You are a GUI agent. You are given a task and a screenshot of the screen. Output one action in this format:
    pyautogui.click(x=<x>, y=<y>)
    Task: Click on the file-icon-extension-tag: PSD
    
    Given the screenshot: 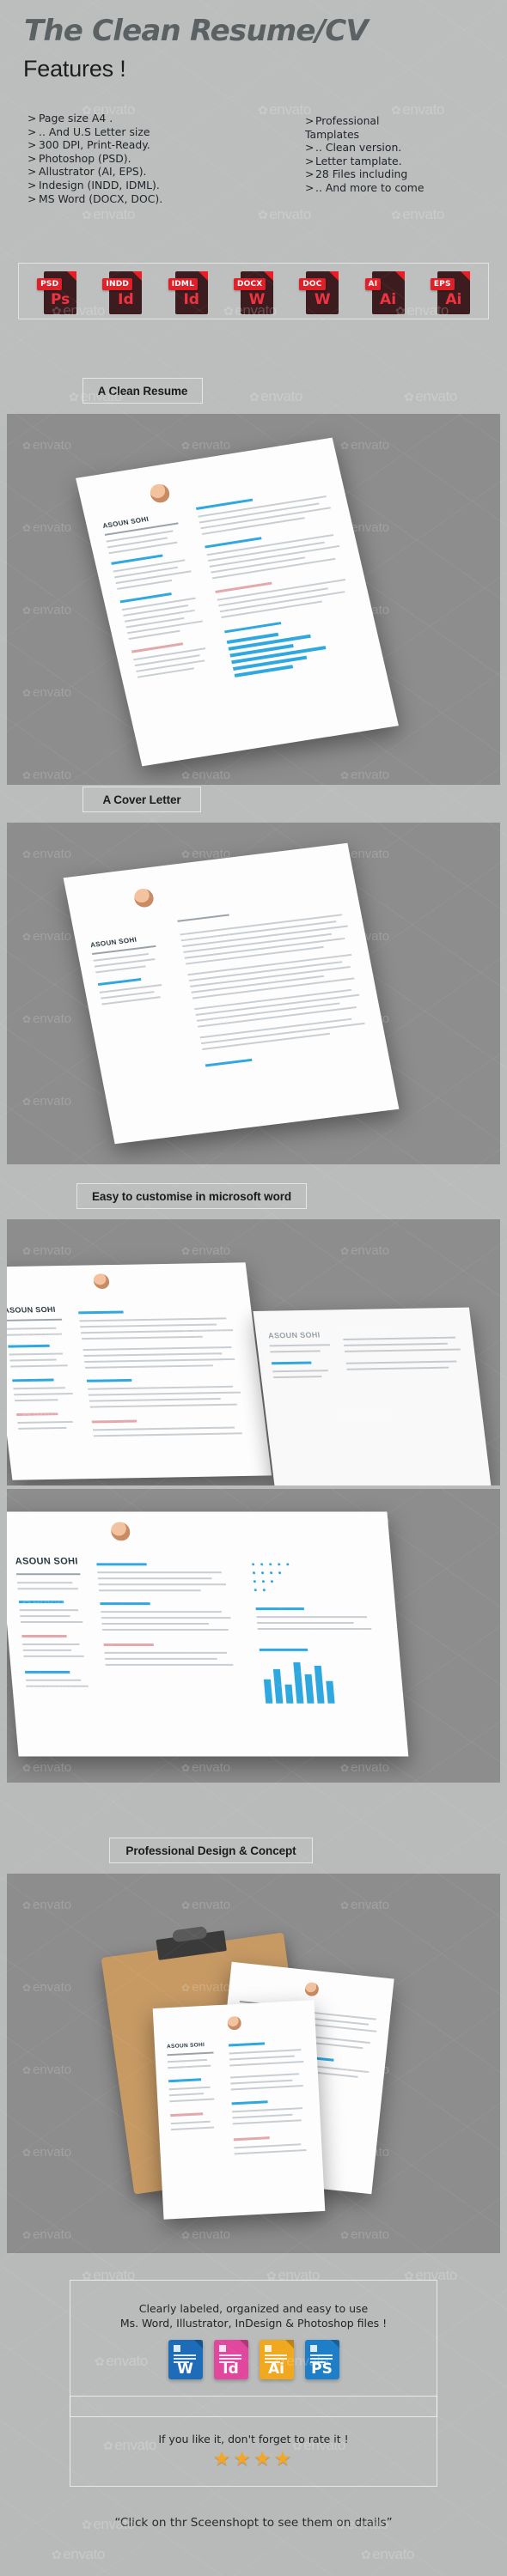 What is the action you would take?
    pyautogui.click(x=50, y=284)
    